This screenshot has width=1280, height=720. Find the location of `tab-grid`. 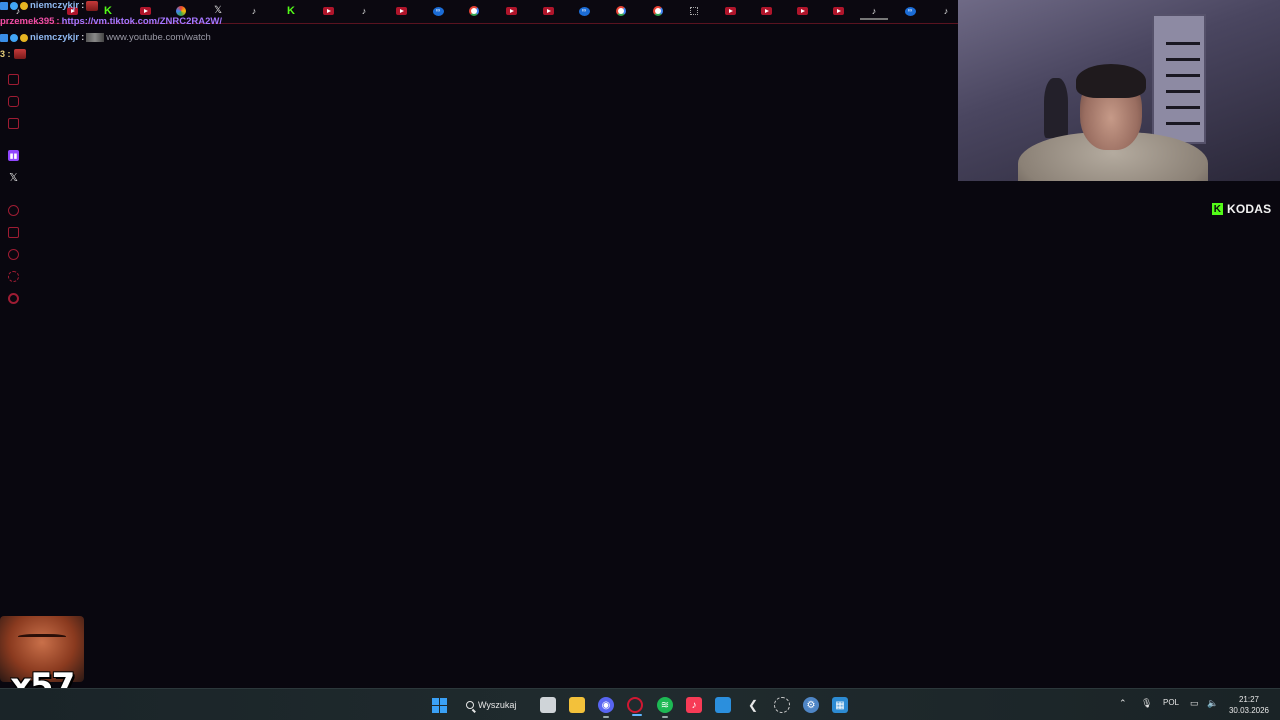

tab-grid is located at coordinates (694, 11).